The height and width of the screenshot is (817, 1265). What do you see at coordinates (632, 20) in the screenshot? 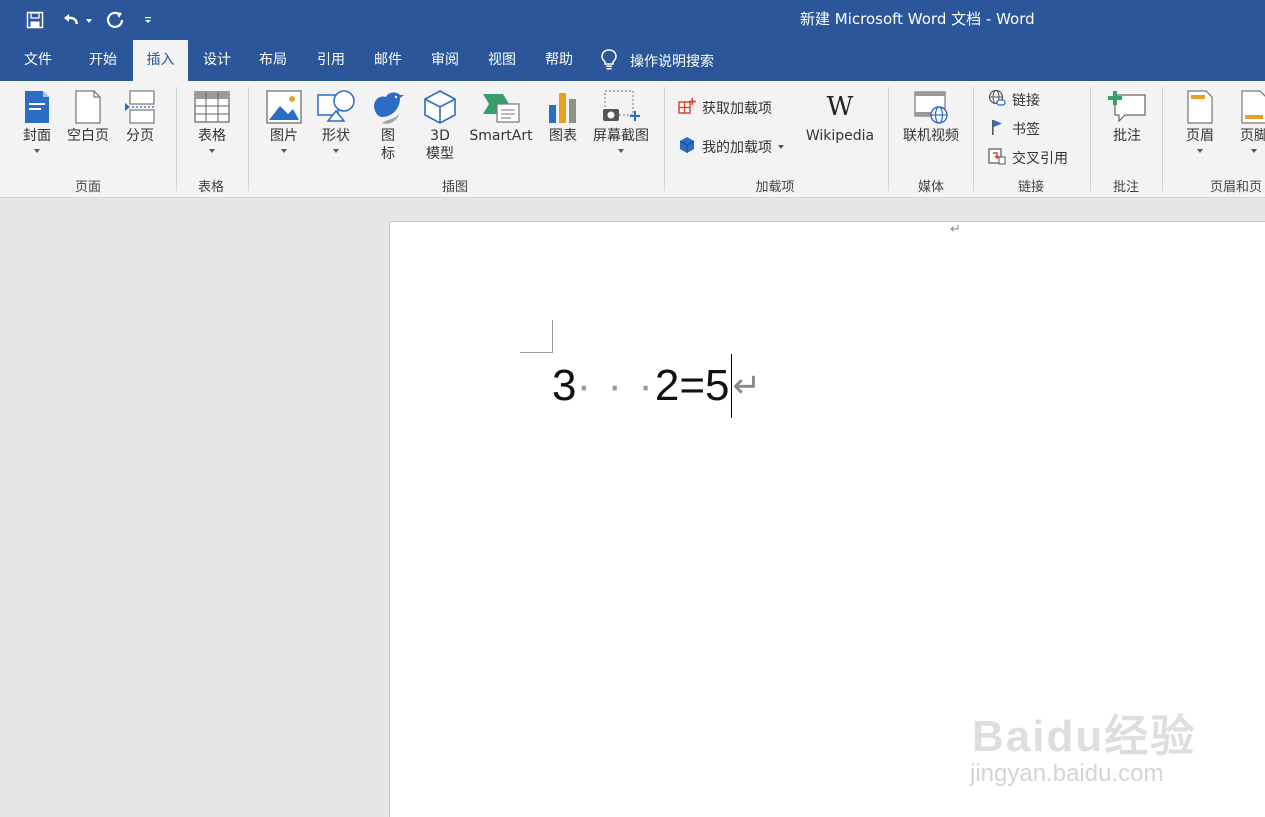
I see `title-bar: 新建 Microsoft Word 文档 - Word` at bounding box center [632, 20].